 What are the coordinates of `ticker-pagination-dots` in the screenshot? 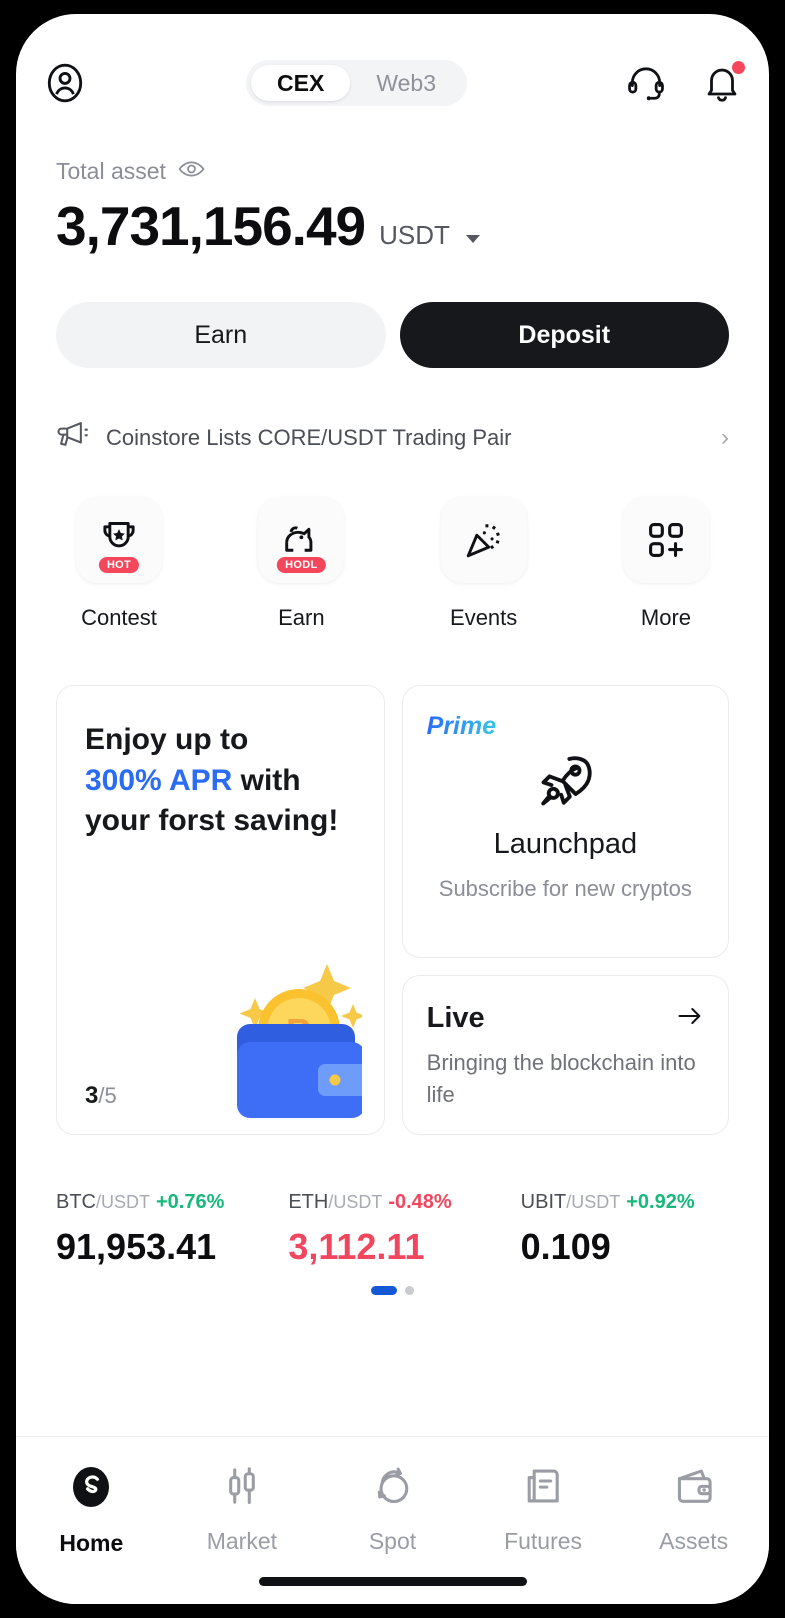 It's located at (392, 1290).